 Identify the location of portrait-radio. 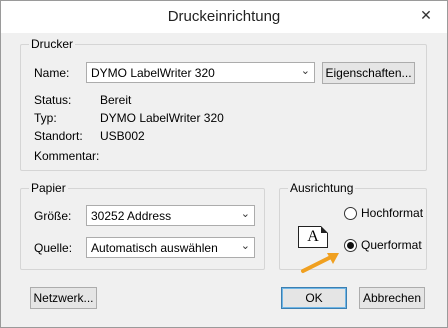
(350, 213).